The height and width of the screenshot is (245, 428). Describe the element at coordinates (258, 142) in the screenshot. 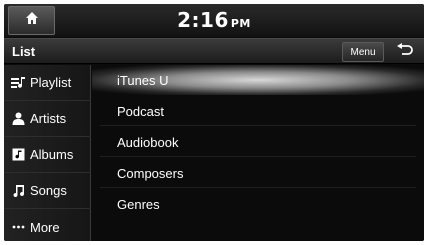

I see `list-item: Audiobook` at that location.